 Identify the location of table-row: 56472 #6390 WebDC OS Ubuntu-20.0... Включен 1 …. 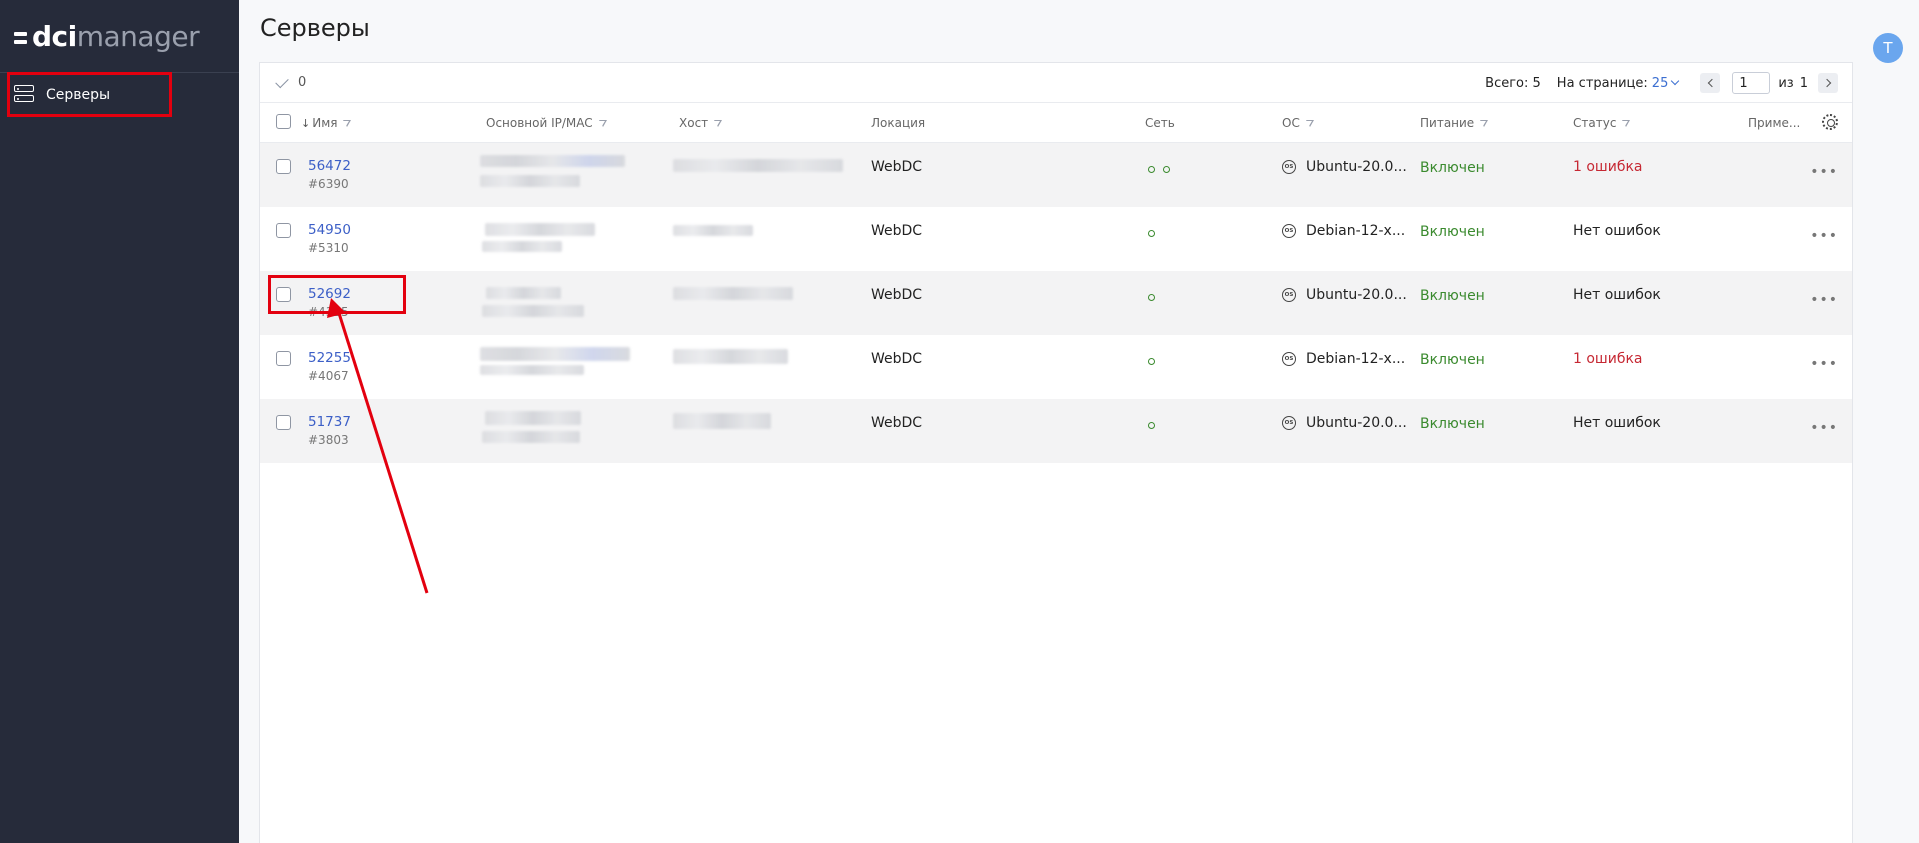
(1056, 175).